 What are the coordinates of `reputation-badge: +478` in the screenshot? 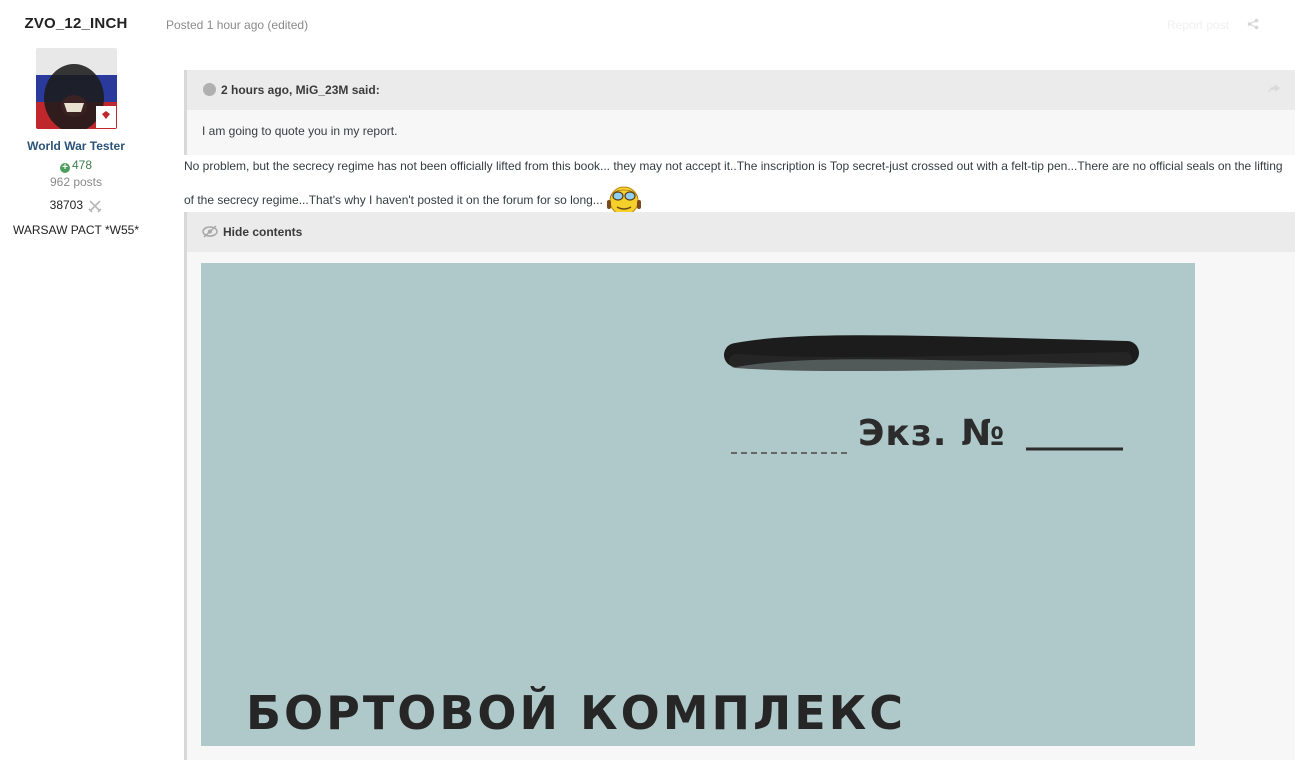 It's located at (76, 165).